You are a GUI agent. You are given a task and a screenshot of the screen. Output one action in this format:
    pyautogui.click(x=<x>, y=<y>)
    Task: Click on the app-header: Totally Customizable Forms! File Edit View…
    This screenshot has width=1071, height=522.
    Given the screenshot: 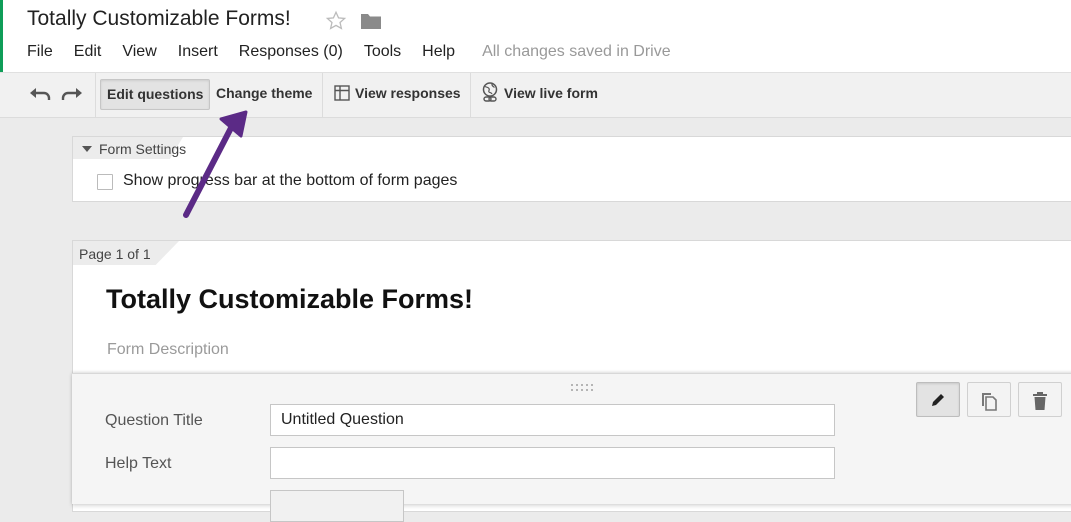 What is the action you would take?
    pyautogui.click(x=535, y=36)
    